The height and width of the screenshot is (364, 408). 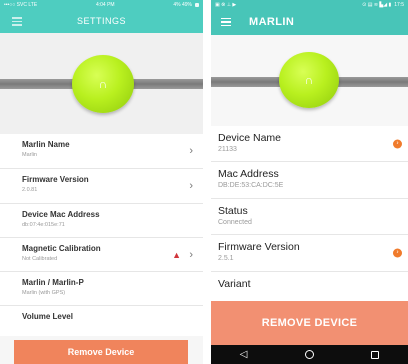 I want to click on info-item-mac-address: Mac Address DB:DE:53:CA:DC:5E, so click(x=309, y=180).